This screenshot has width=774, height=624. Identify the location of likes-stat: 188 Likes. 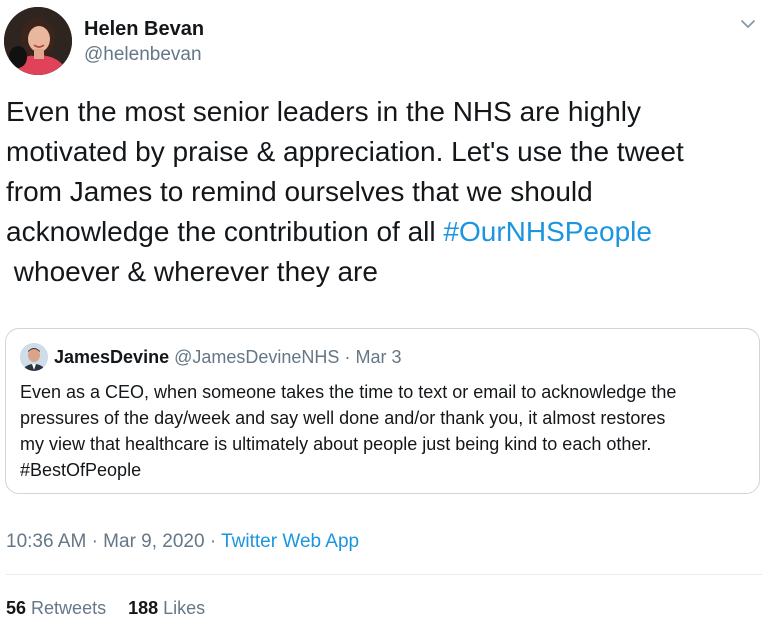
(166, 608).